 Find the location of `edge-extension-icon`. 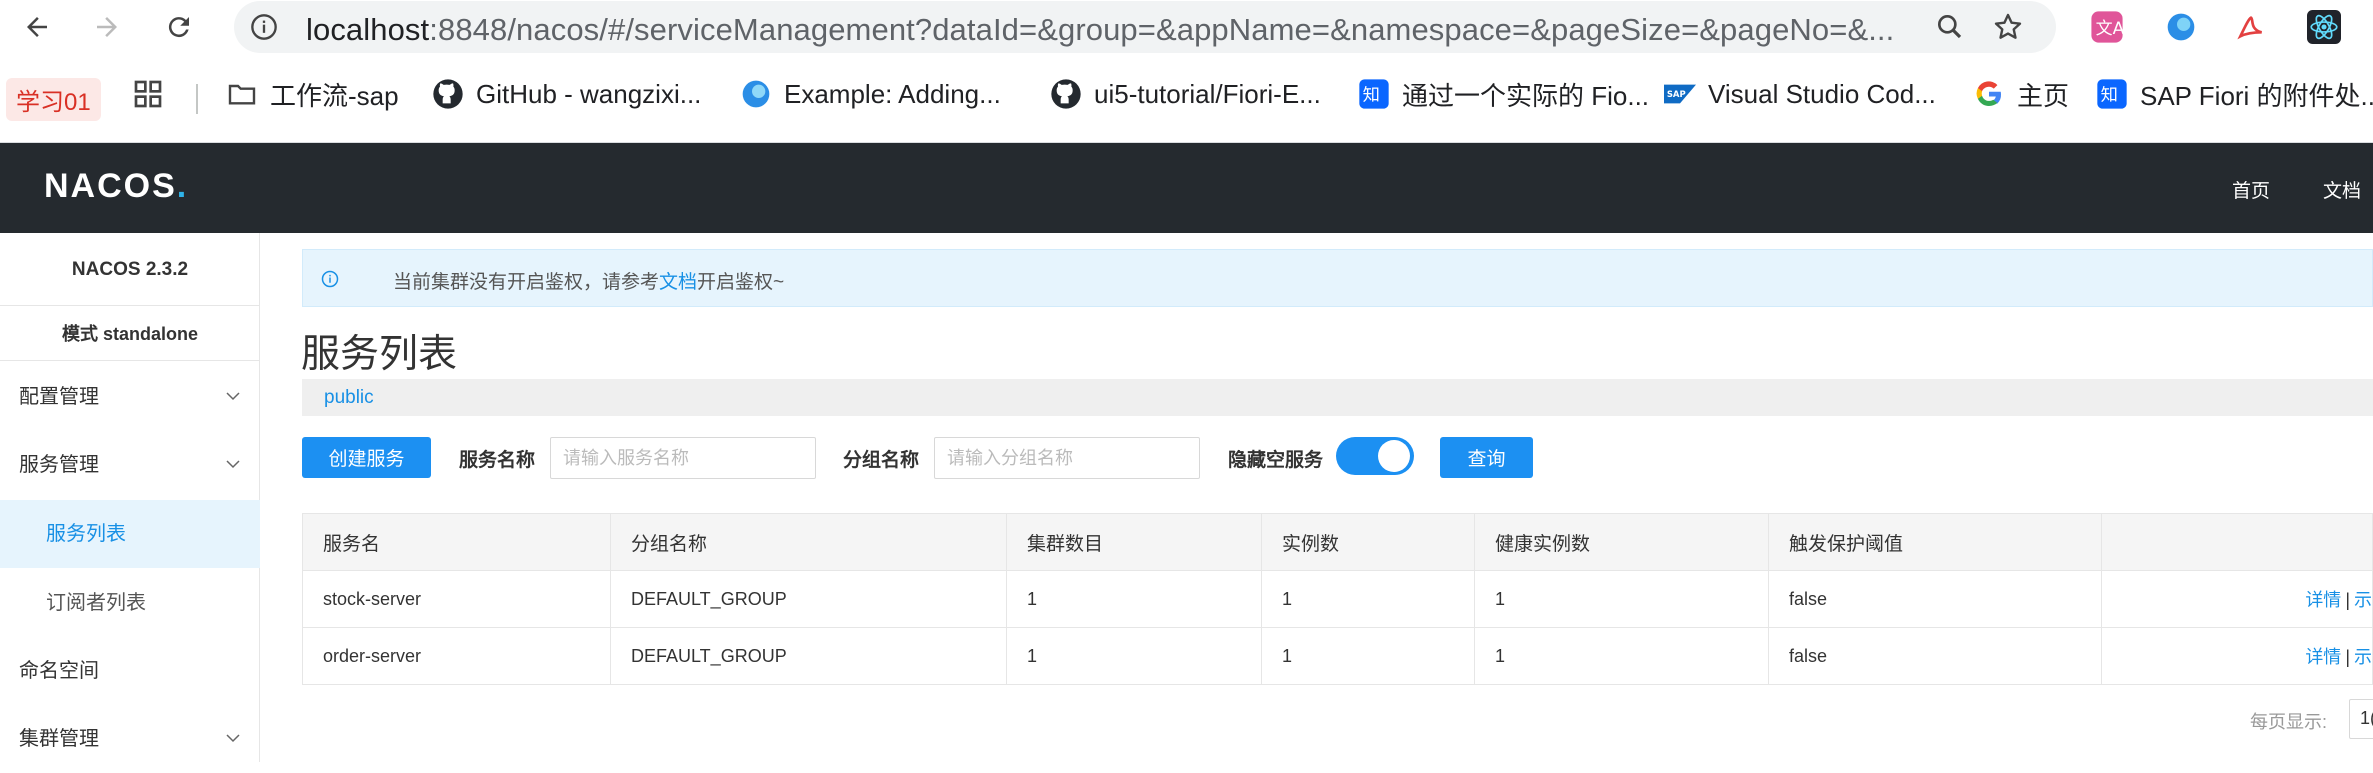

edge-extension-icon is located at coordinates (2181, 27).